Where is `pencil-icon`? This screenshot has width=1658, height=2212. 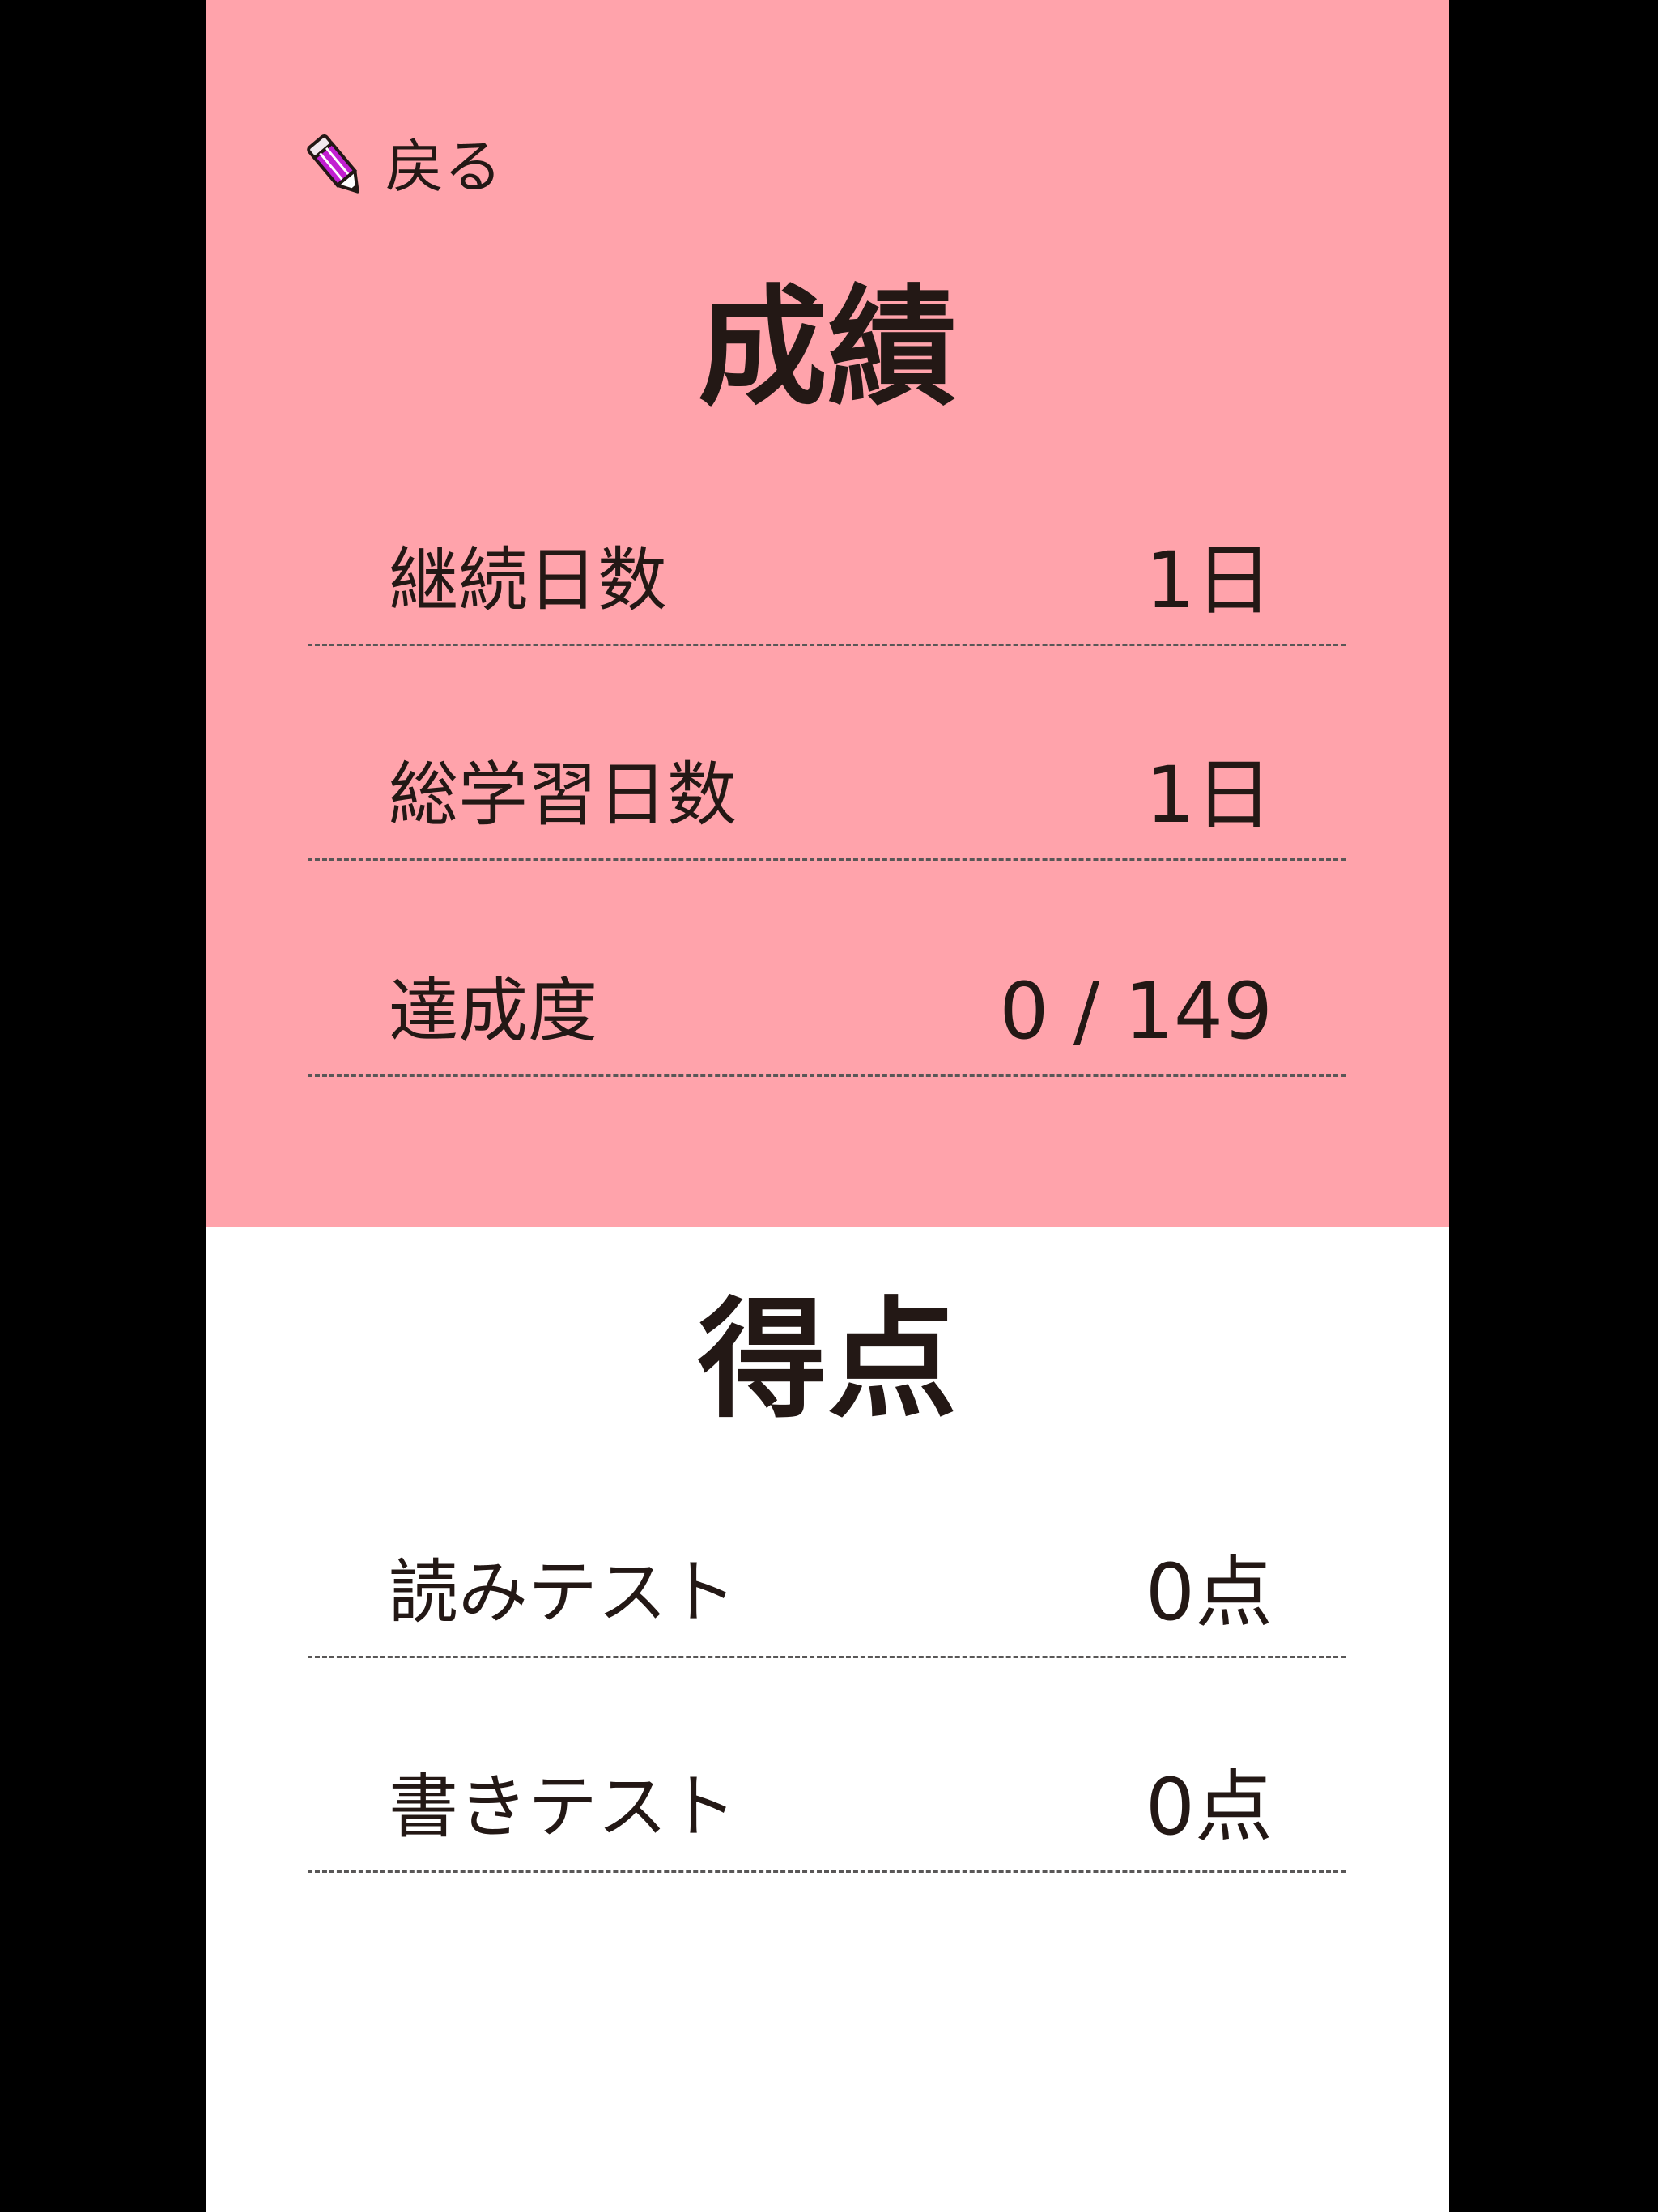
pencil-icon is located at coordinates (337, 167).